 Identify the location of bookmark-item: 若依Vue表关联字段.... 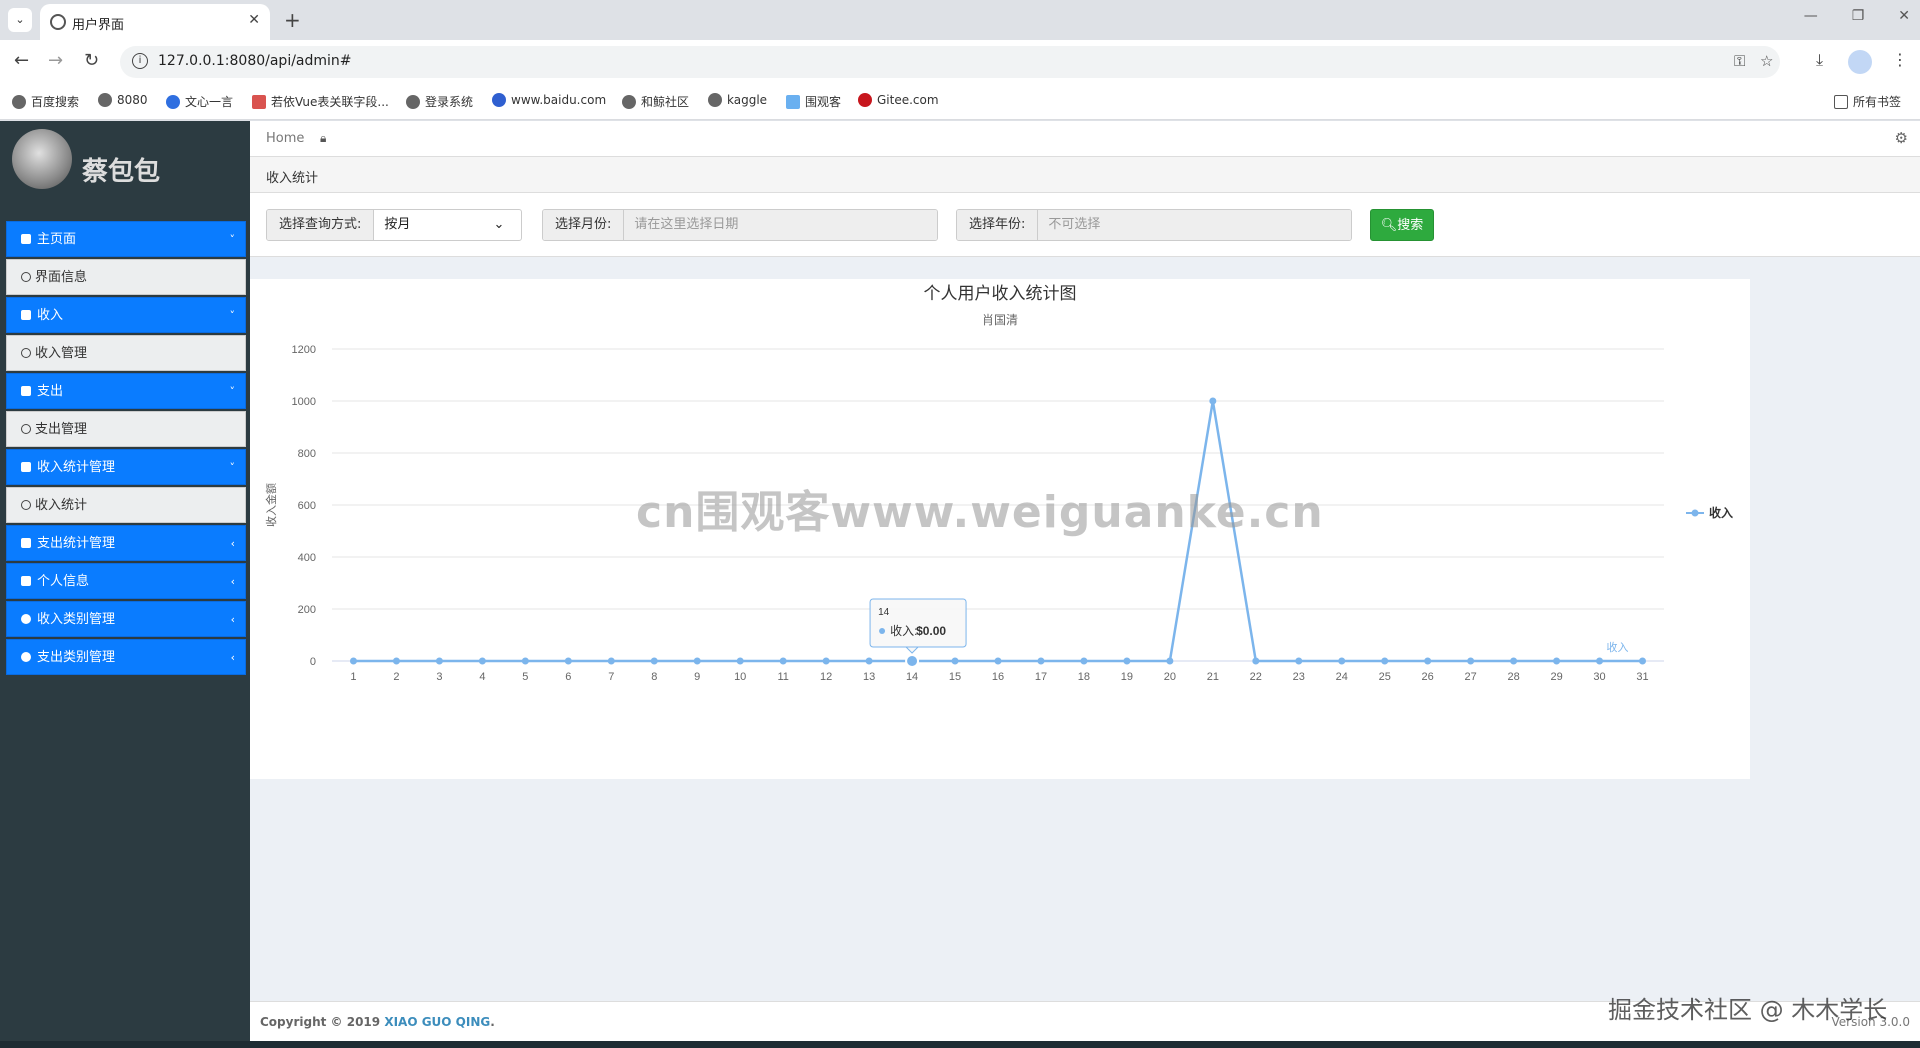
(320, 101).